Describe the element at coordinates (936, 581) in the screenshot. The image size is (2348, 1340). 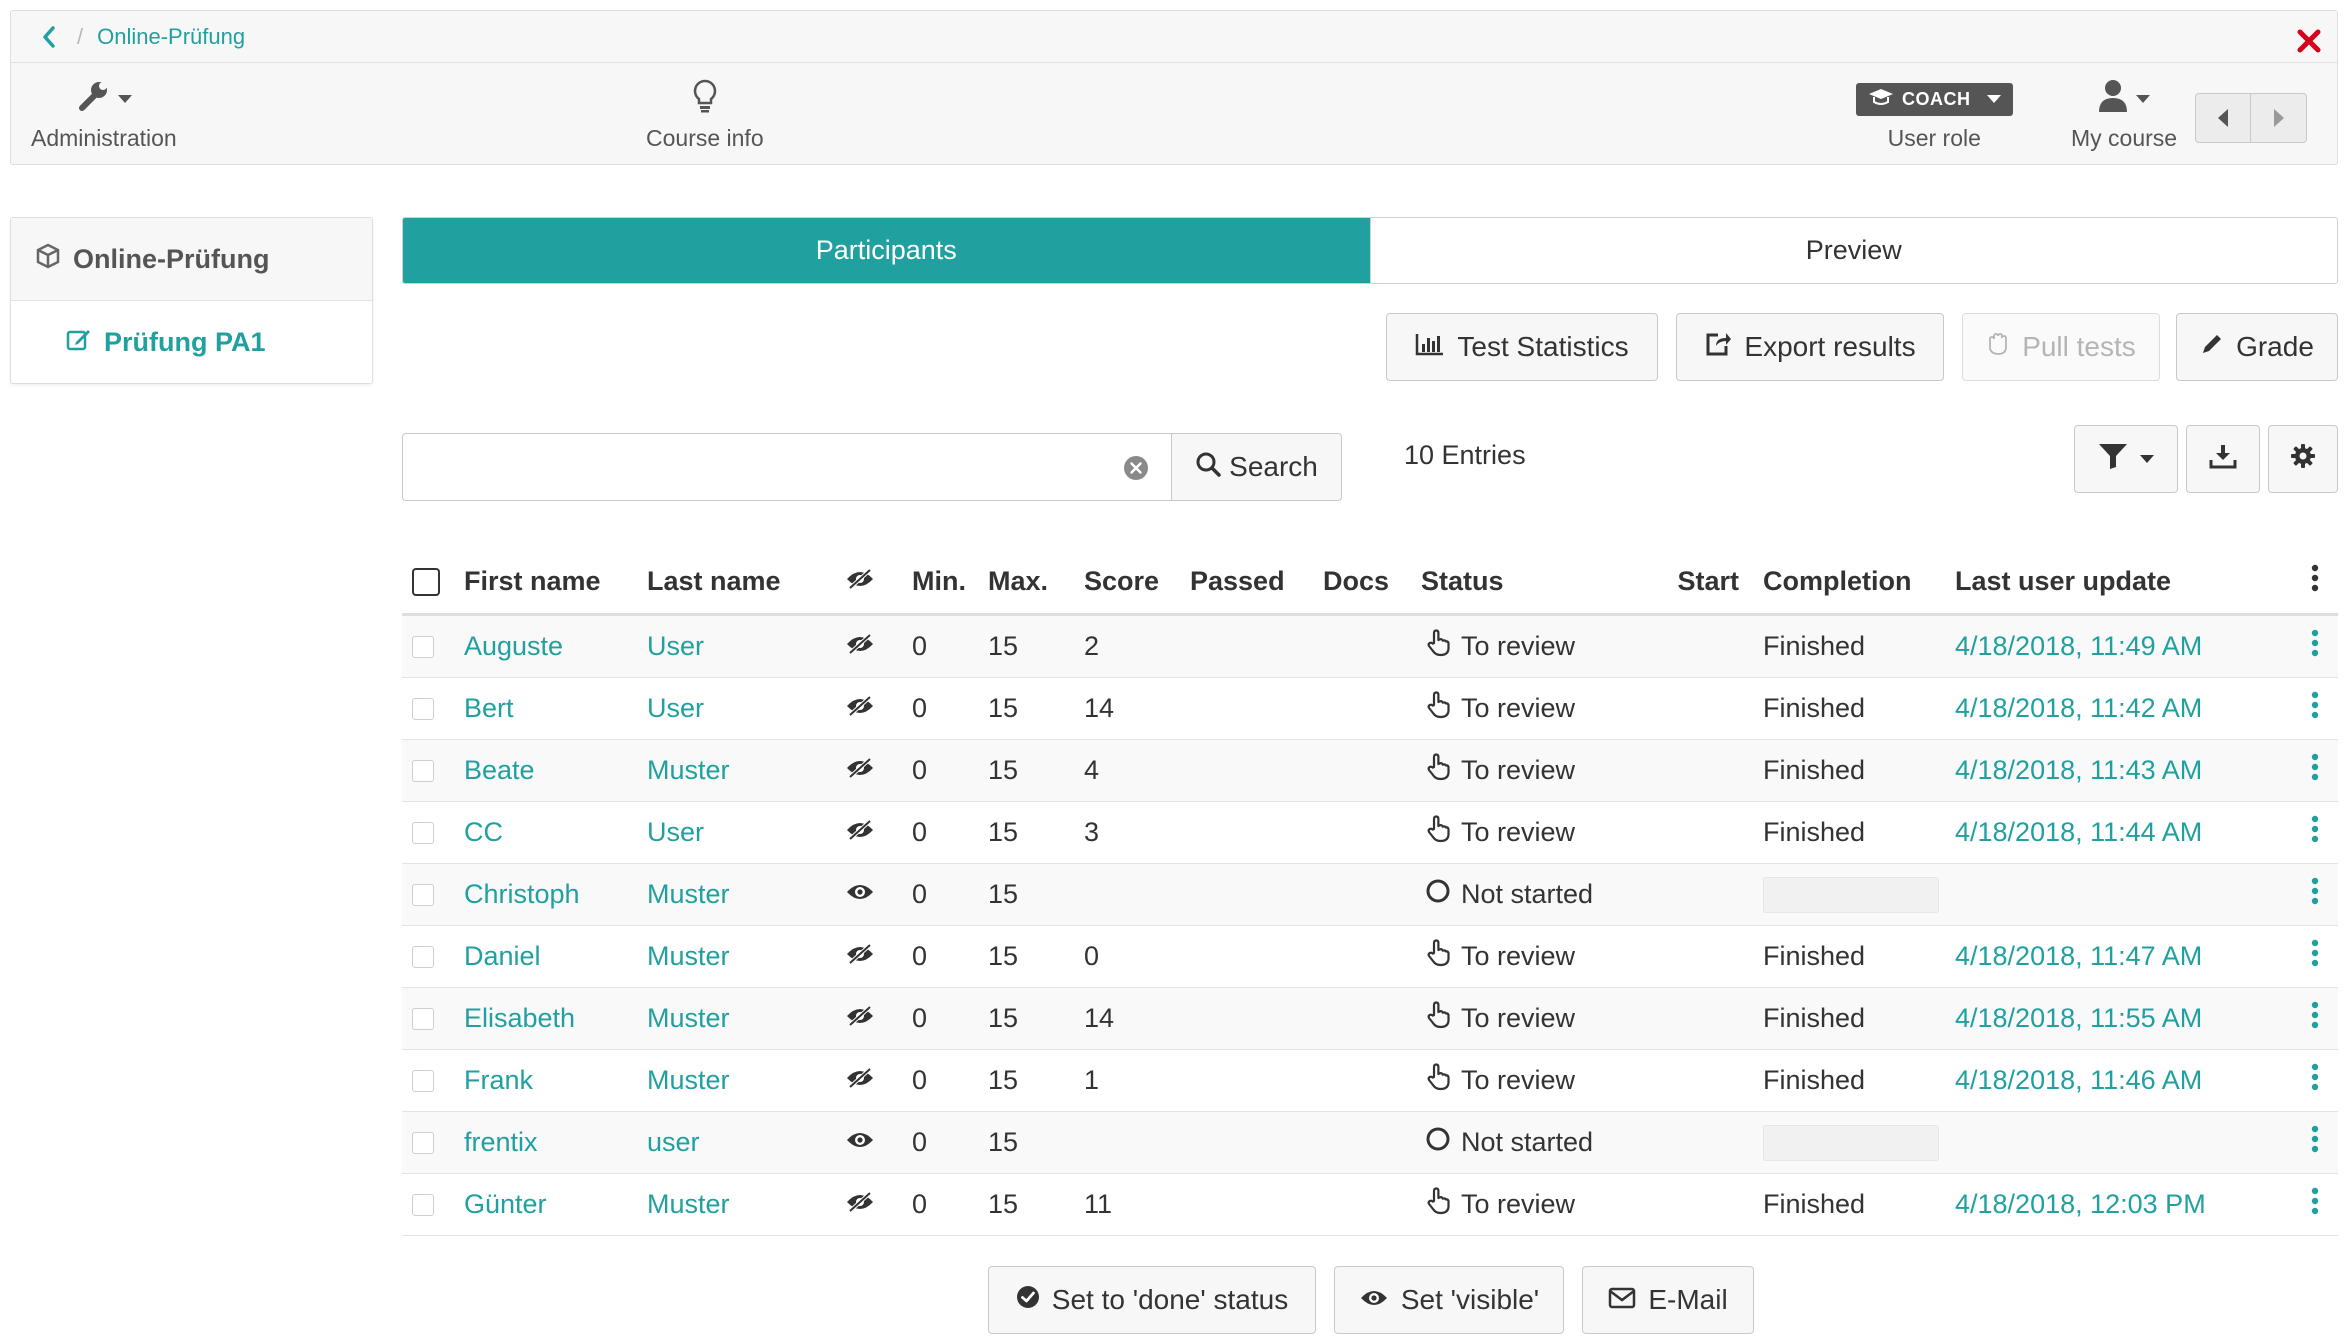
I see `header-min: Min.` at that location.